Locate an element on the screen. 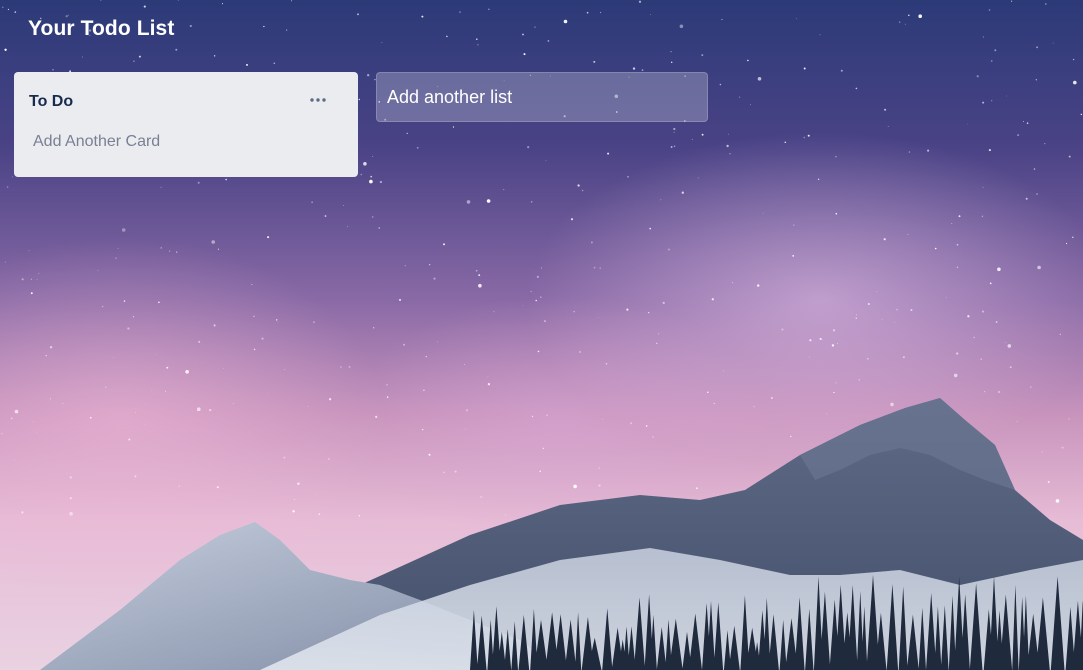 This screenshot has height=670, width=1083. todo-list-column: To Do Add Another Card is located at coordinates (186, 124).